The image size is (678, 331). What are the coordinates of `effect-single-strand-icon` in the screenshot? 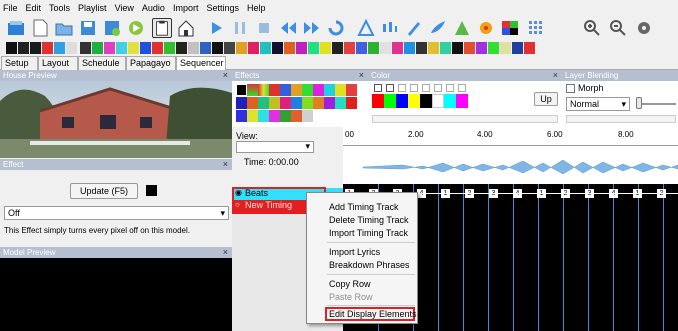 It's located at (329, 103).